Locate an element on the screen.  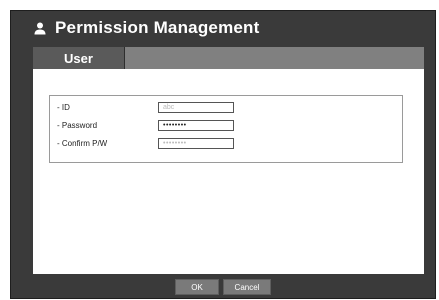
tab-user: User is located at coordinates (79, 58).